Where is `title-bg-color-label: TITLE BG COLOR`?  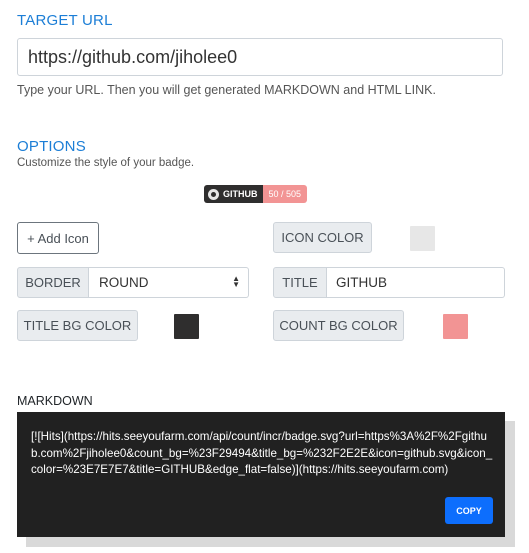 title-bg-color-label: TITLE BG COLOR is located at coordinates (77, 325).